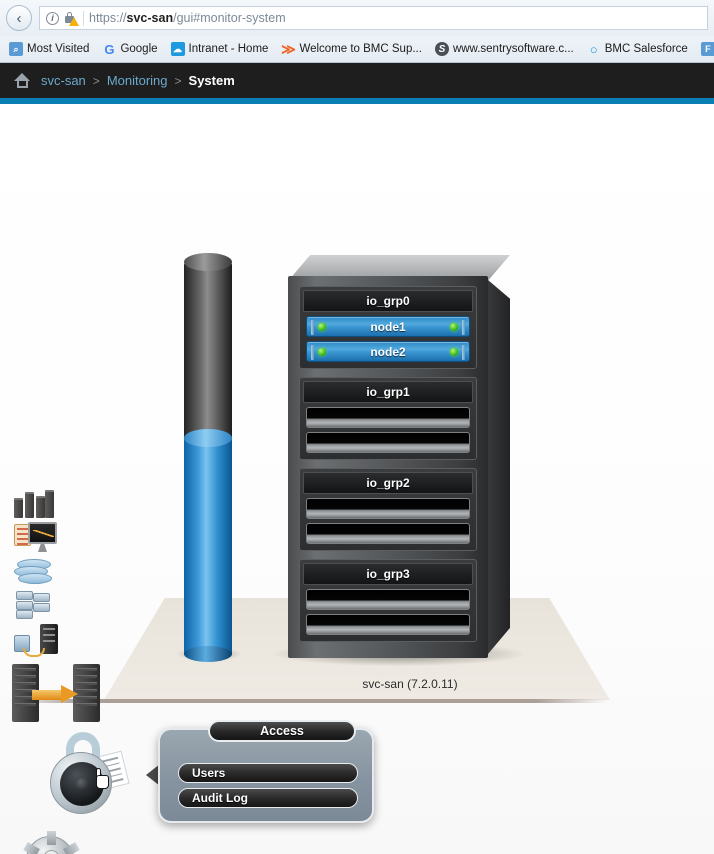 The height and width of the screenshot is (854, 714). Describe the element at coordinates (388, 301) in the screenshot. I see `io-group-title: io_grp0` at that location.